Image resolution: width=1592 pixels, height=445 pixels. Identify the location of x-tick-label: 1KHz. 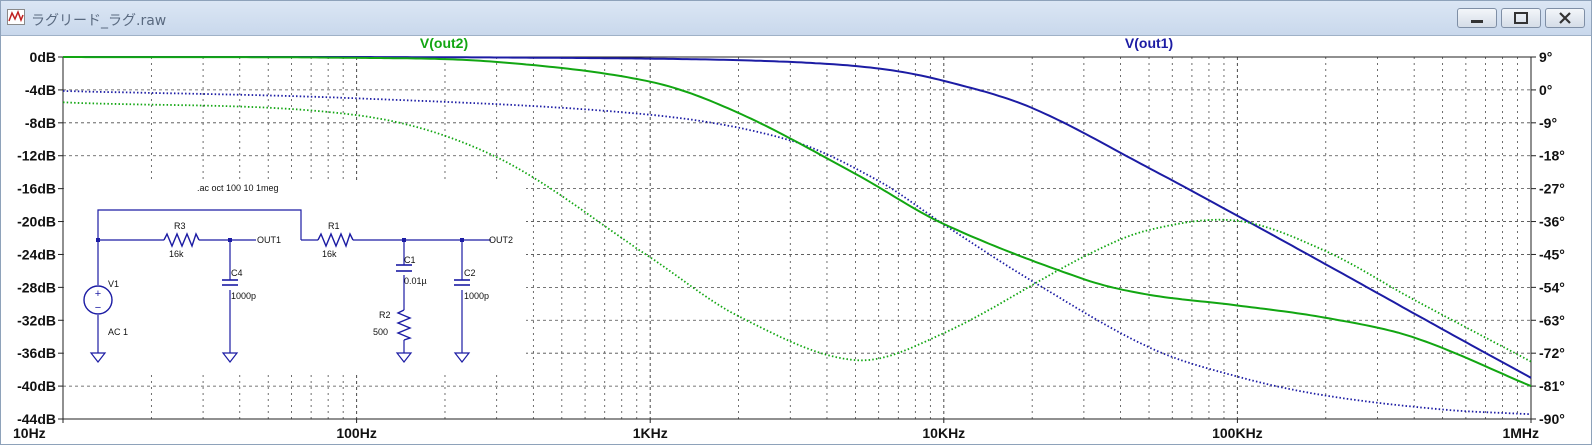
(650, 433).